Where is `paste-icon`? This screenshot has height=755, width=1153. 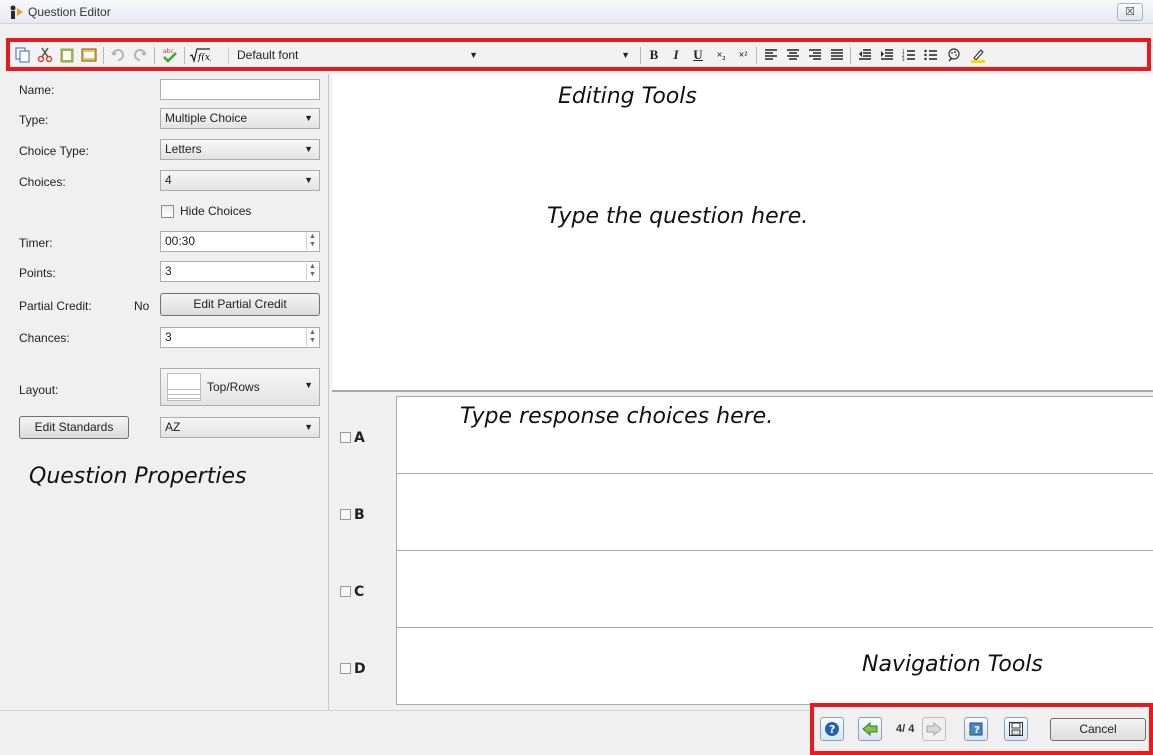 paste-icon is located at coordinates (67, 55).